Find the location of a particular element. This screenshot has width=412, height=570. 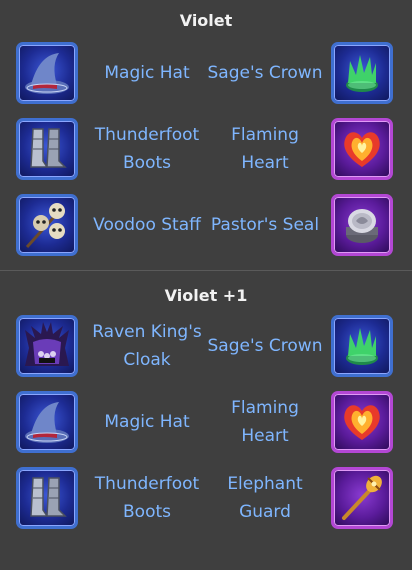

item-row: Voodoo Staff Pastor's Seal is located at coordinates (206, 225).